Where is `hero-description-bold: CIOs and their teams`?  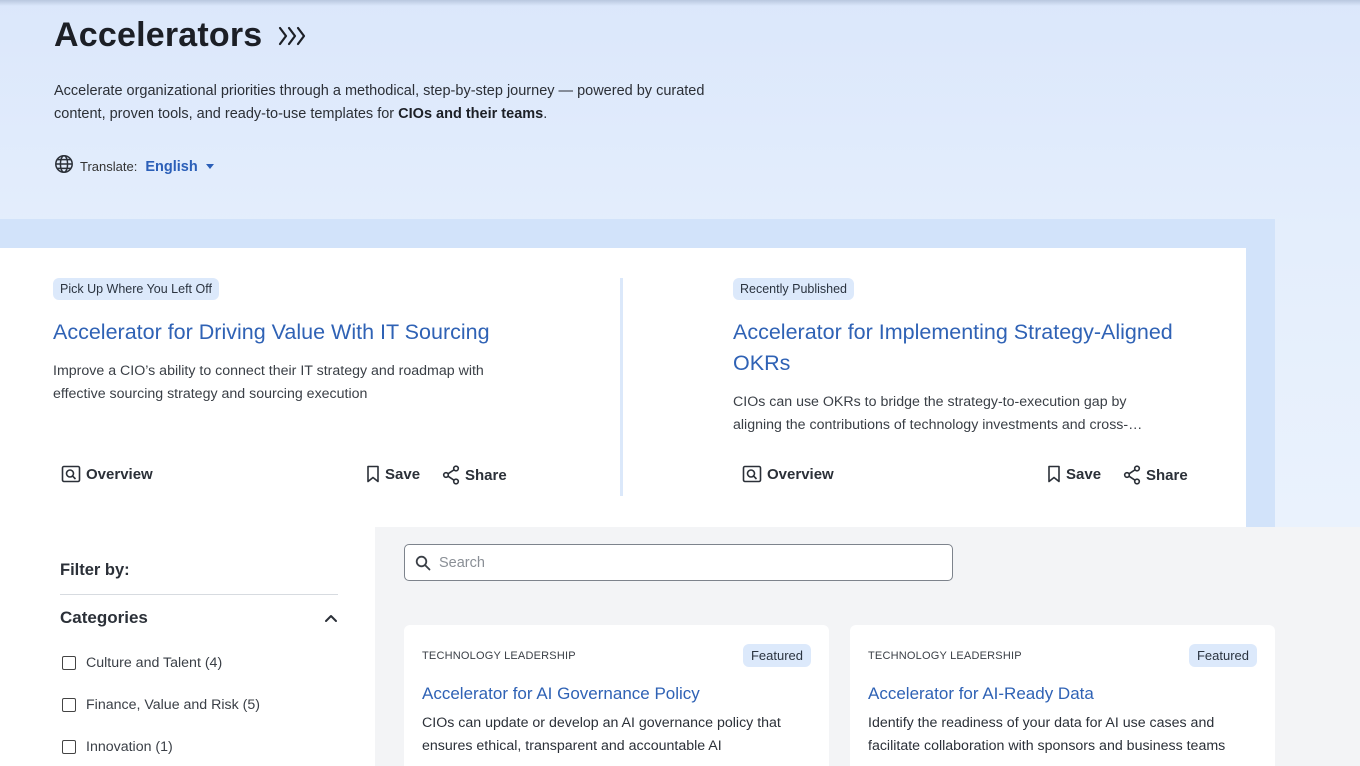 hero-description-bold: CIOs and their teams is located at coordinates (471, 114).